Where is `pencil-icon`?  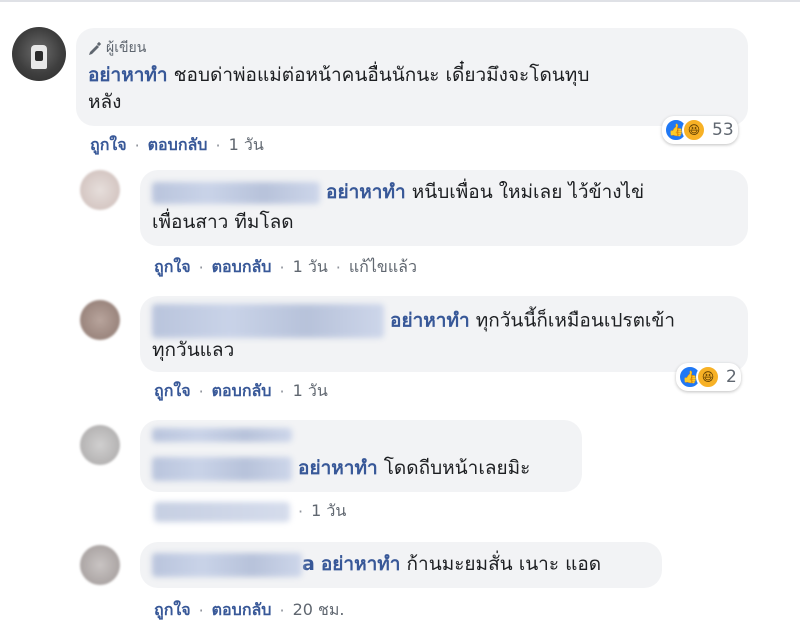
pencil-icon is located at coordinates (95, 48).